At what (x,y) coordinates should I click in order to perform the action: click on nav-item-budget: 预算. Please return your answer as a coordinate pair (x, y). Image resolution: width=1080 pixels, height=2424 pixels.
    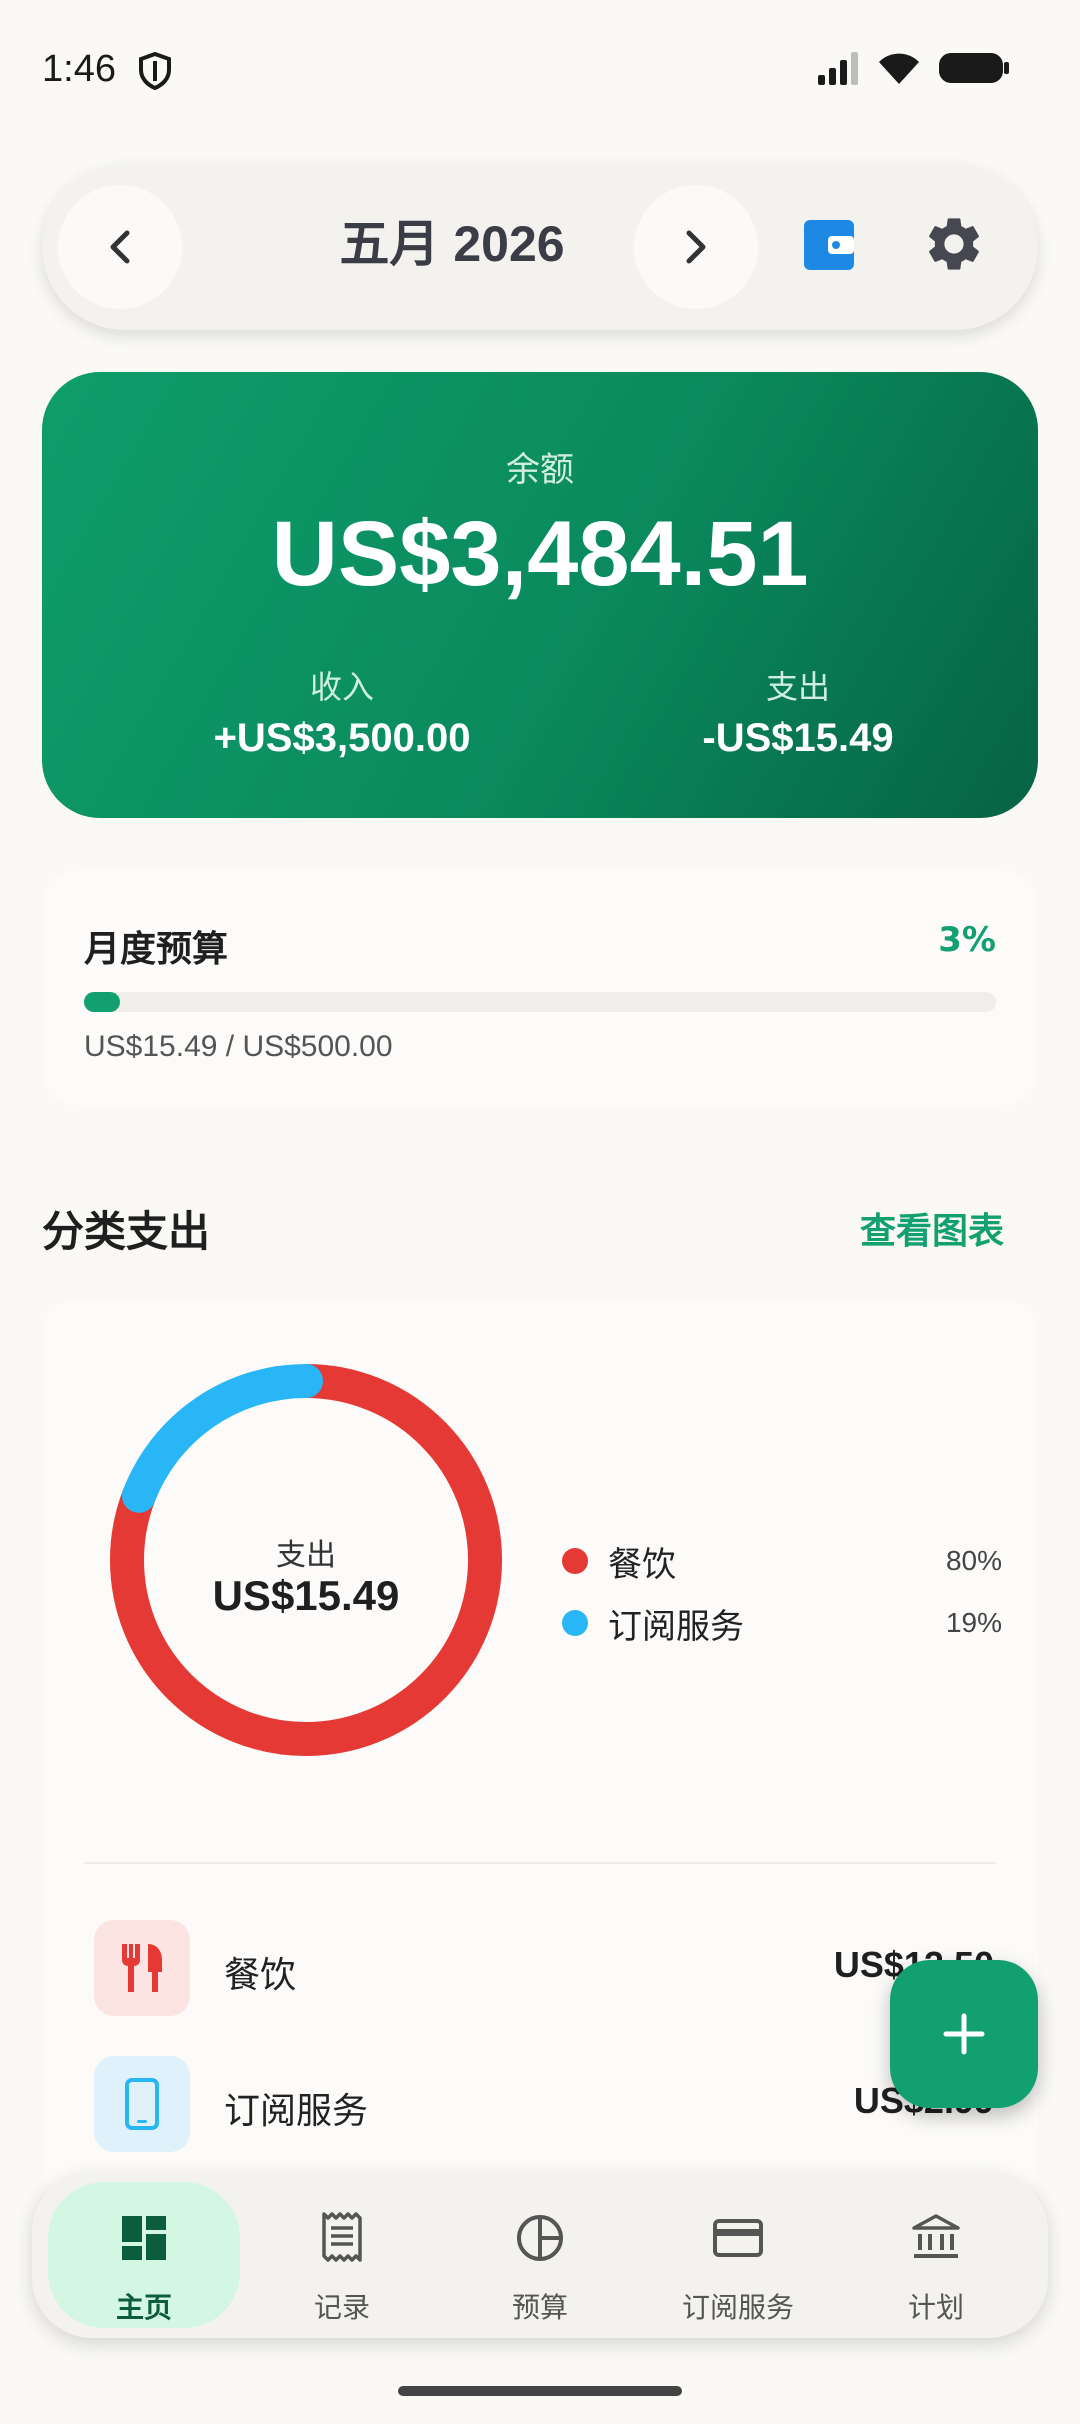
    Looking at the image, I should click on (540, 2255).